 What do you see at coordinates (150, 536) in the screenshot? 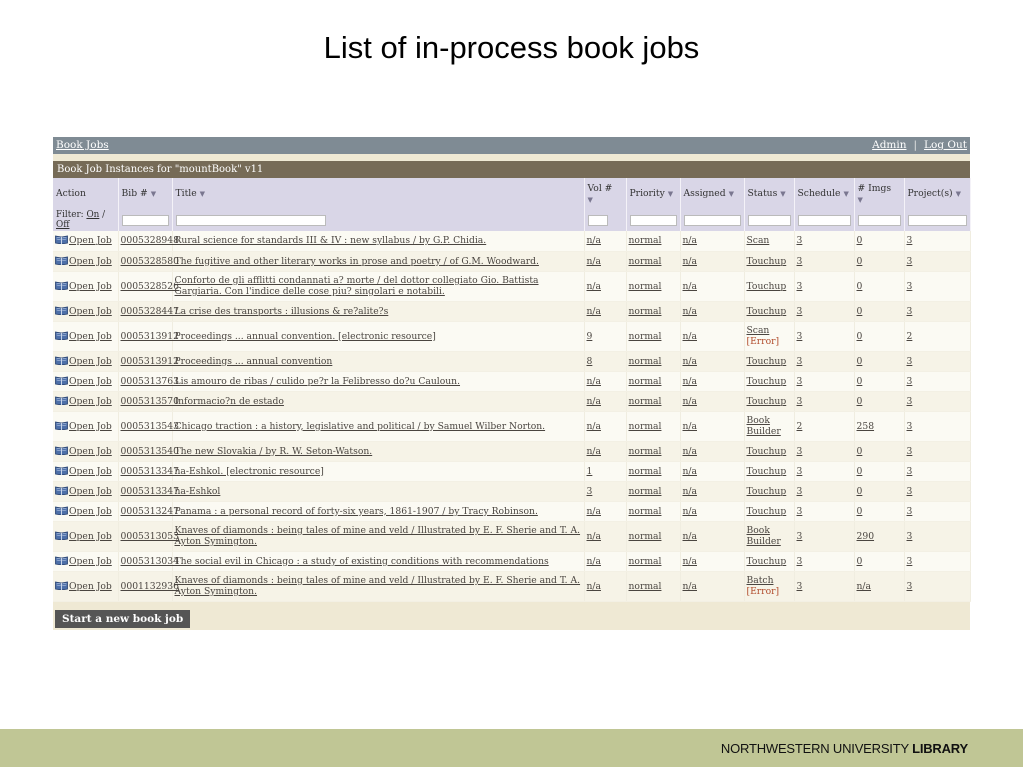
I see `bib-link: 0005313053` at bounding box center [150, 536].